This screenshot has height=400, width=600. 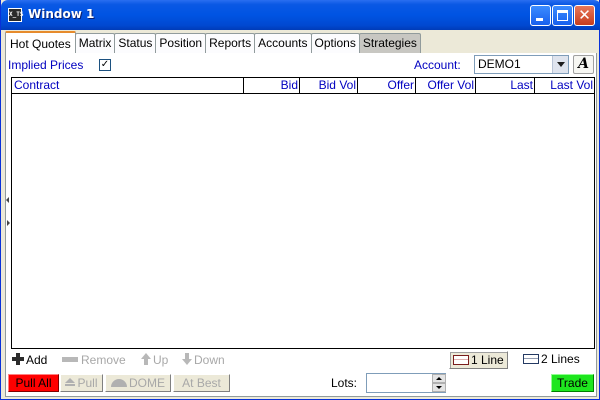 What do you see at coordinates (119, 383) in the screenshot?
I see `dome-icon` at bounding box center [119, 383].